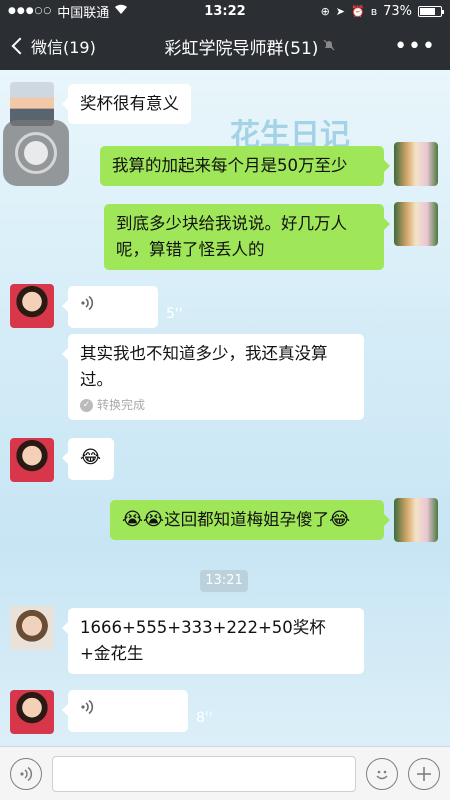  What do you see at coordinates (216, 405) in the screenshot?
I see `conversion-status: ✓ 转换完成` at bounding box center [216, 405].